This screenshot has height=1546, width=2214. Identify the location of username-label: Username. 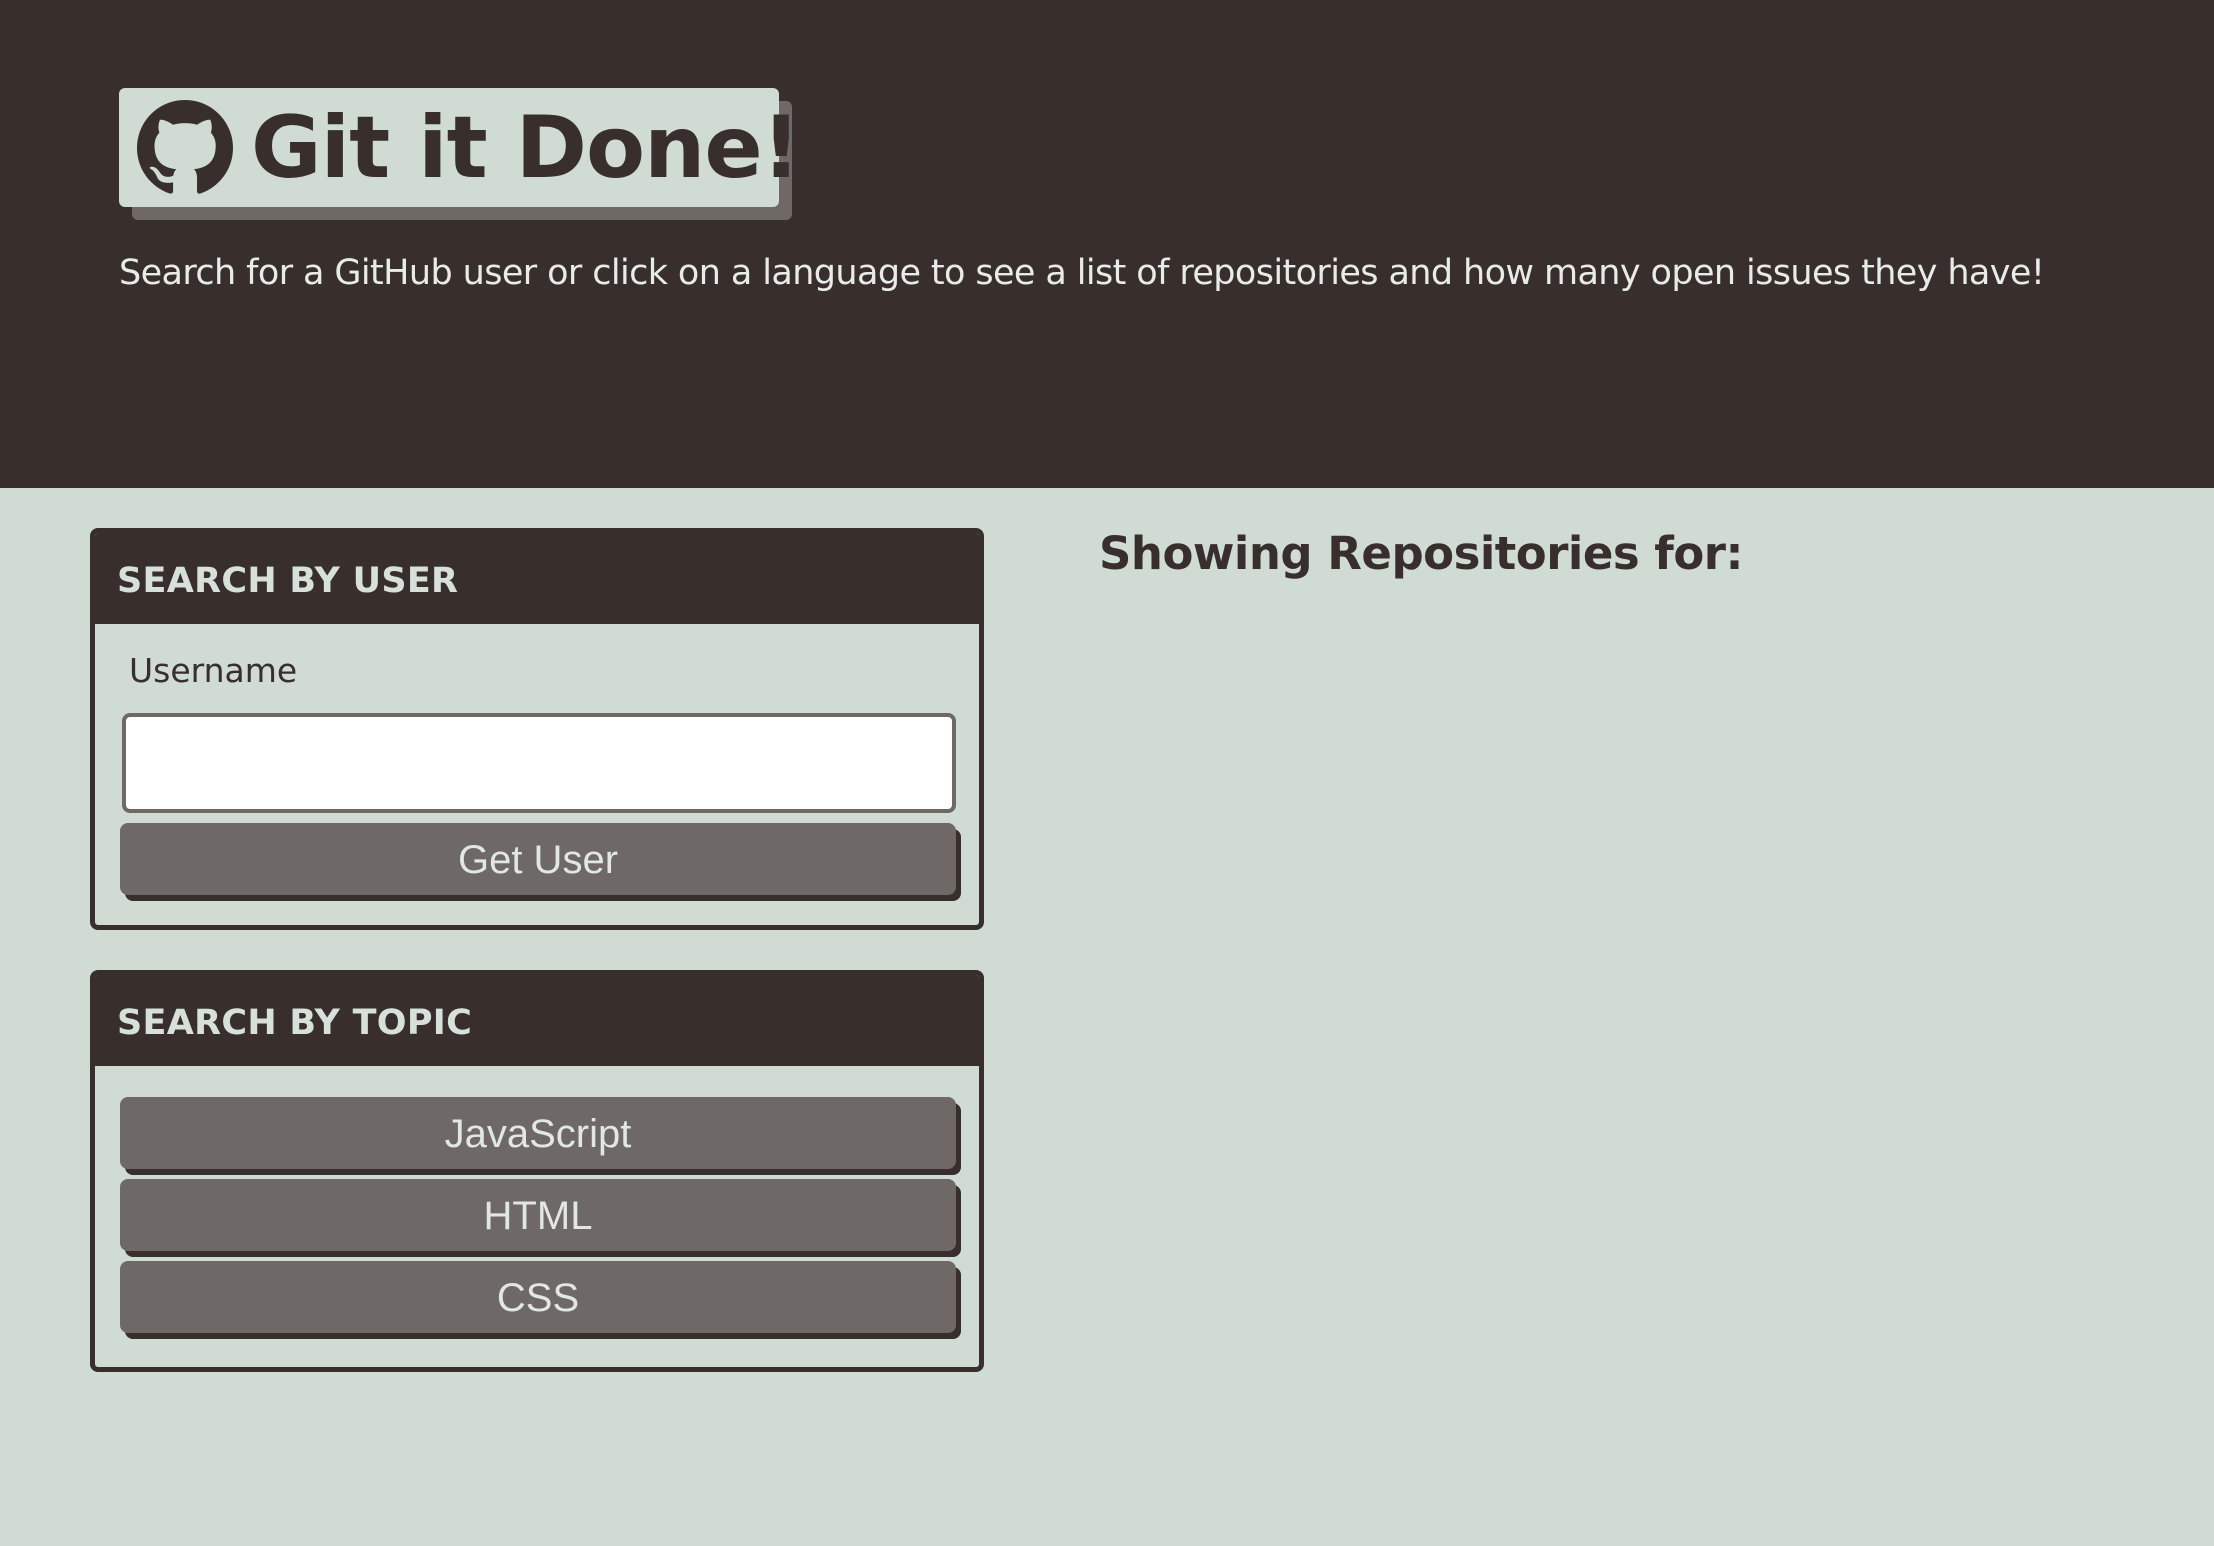
(213, 670).